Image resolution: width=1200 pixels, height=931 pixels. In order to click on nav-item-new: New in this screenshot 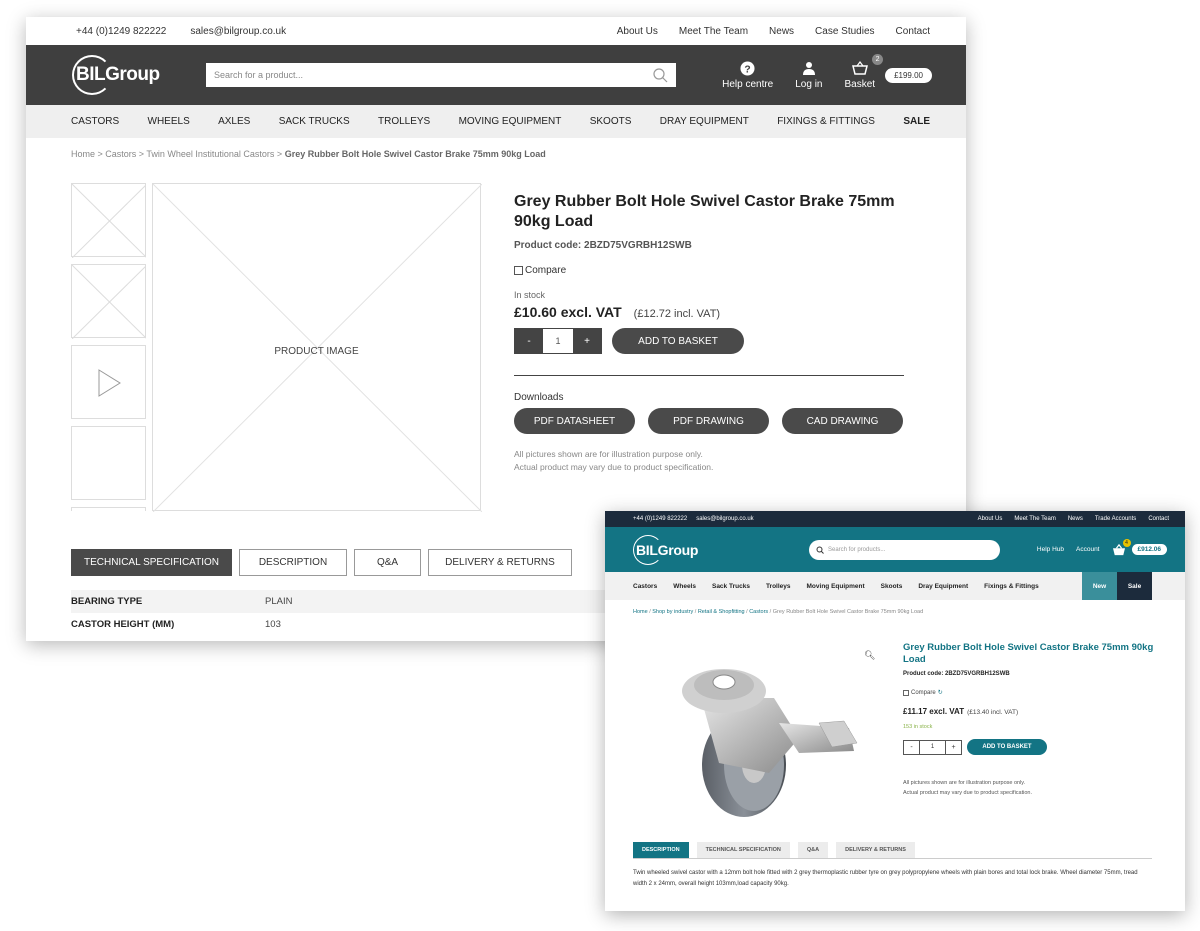, I will do `click(1099, 586)`.